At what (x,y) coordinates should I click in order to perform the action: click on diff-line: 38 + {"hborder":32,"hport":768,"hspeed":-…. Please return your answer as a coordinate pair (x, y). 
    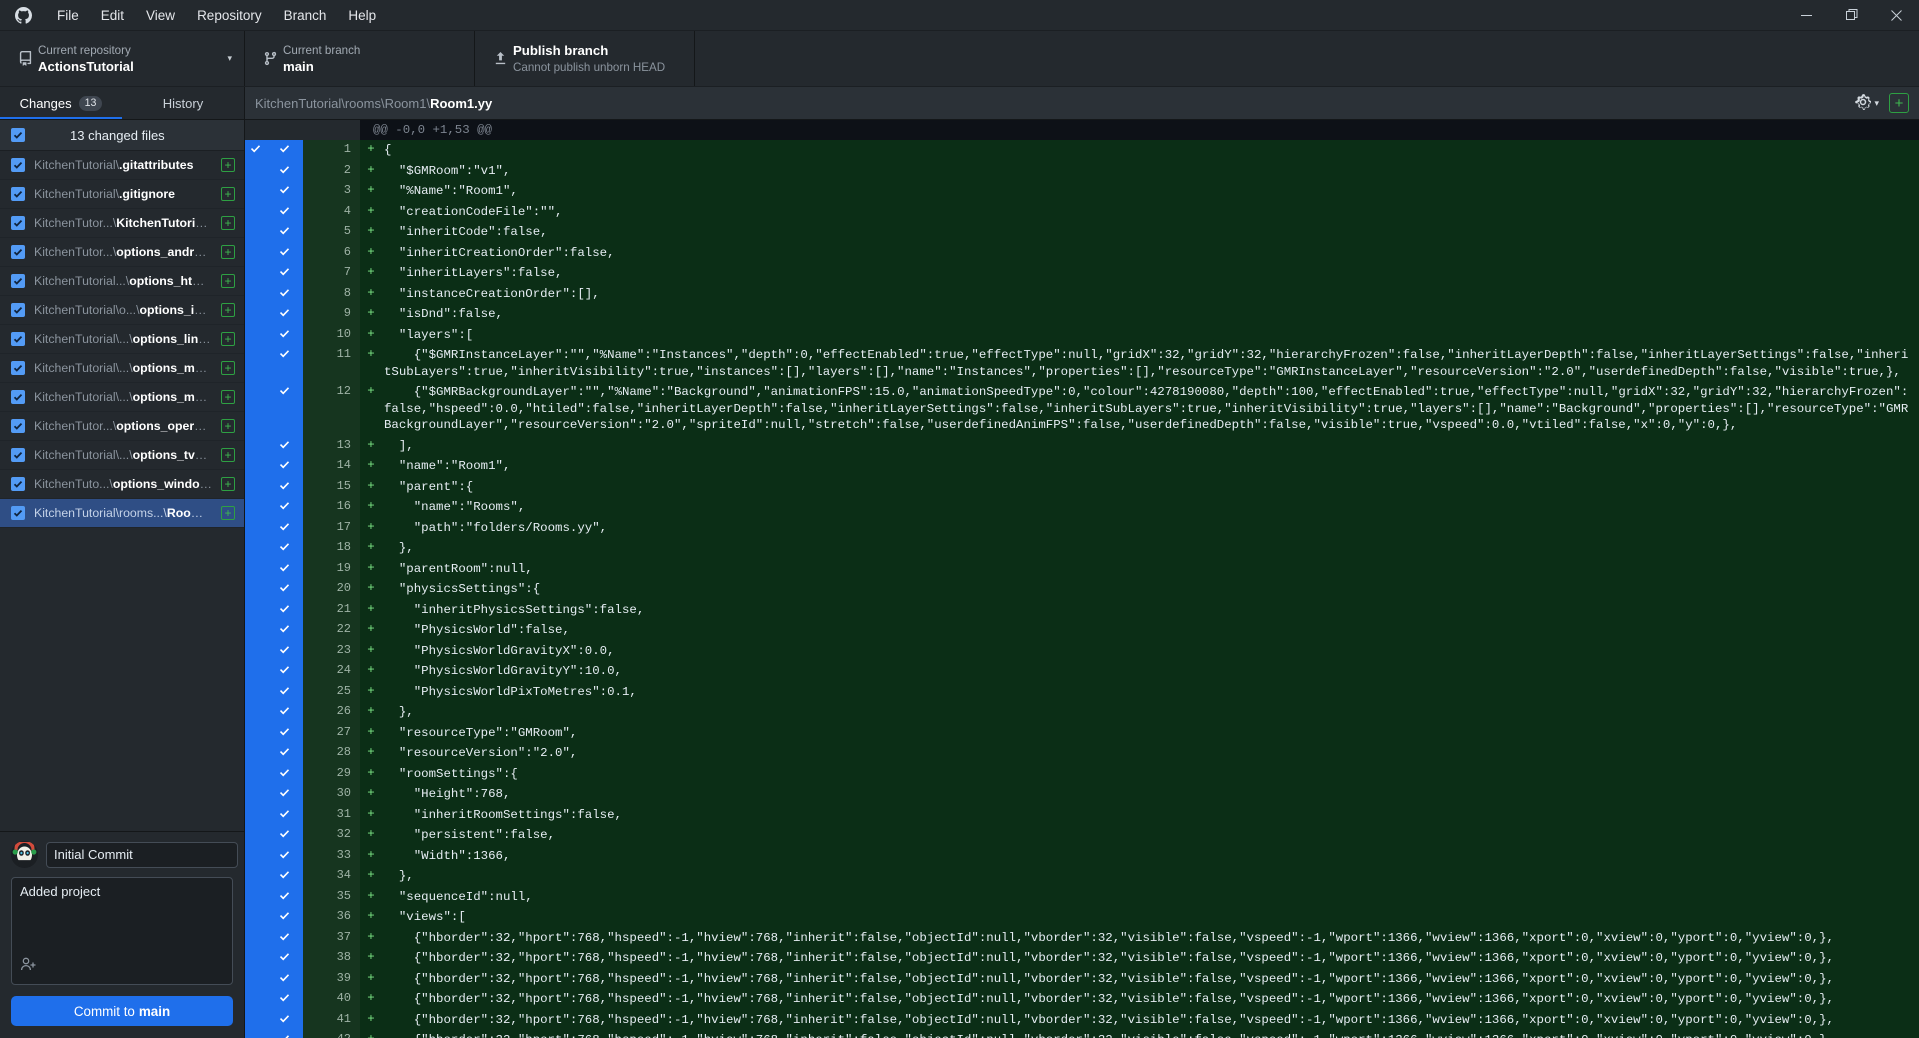
    Looking at the image, I should click on (1082, 958).